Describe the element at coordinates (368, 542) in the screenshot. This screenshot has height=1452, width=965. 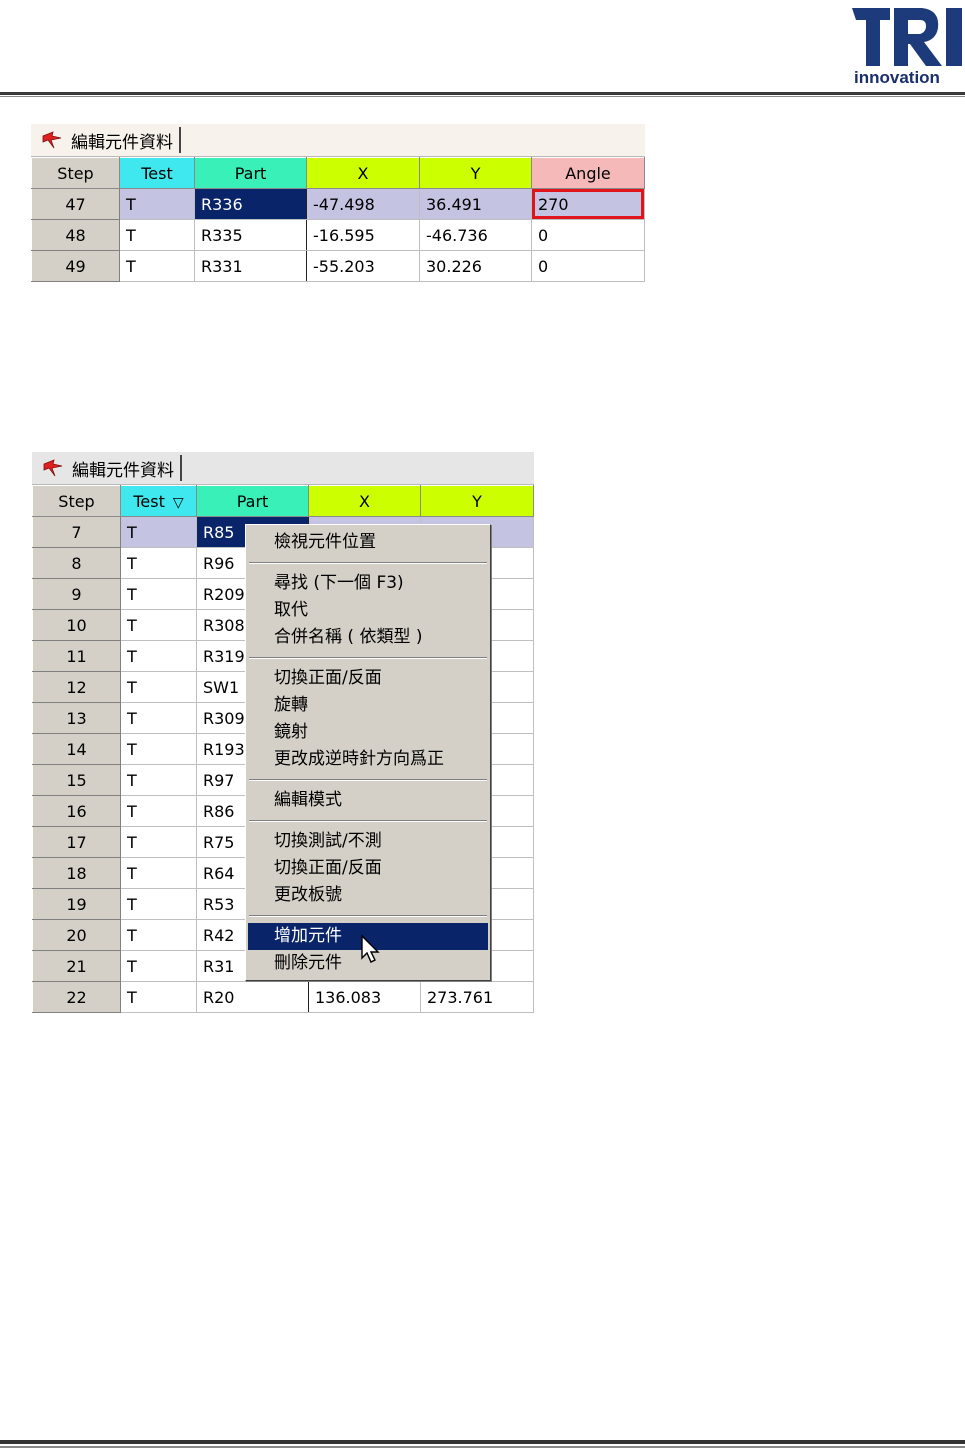
I see `menu-item-view-part-location: 檢視元件位置` at that location.